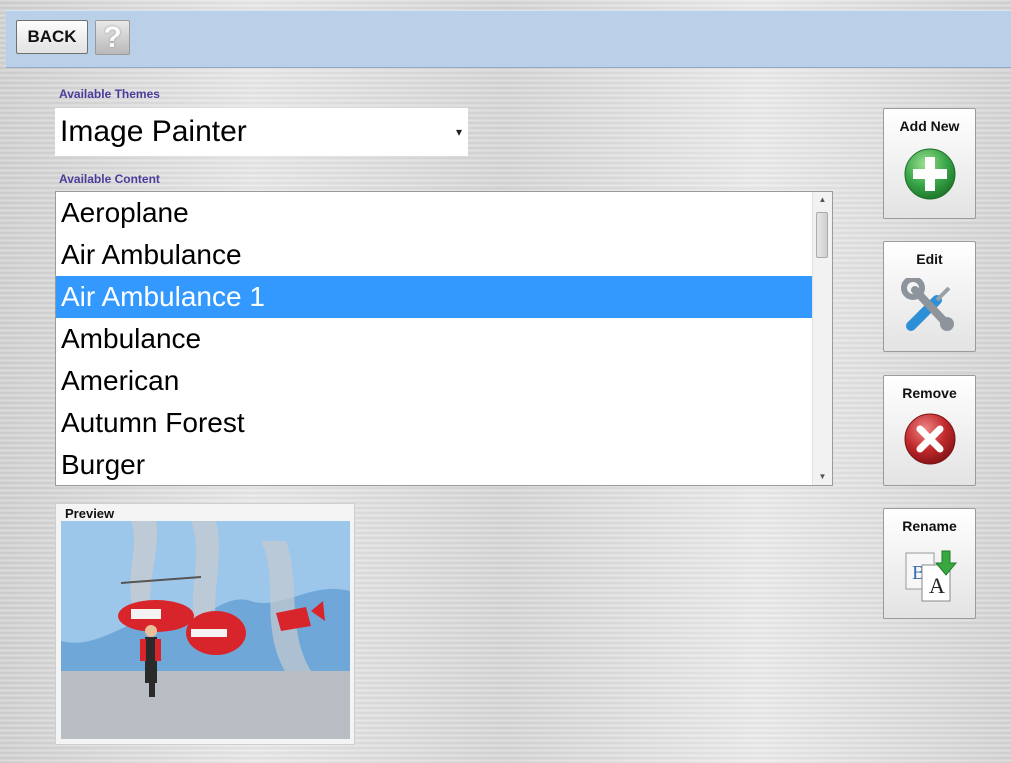 This screenshot has width=1011, height=763. I want to click on helicopter-paint-icon, so click(205, 630).